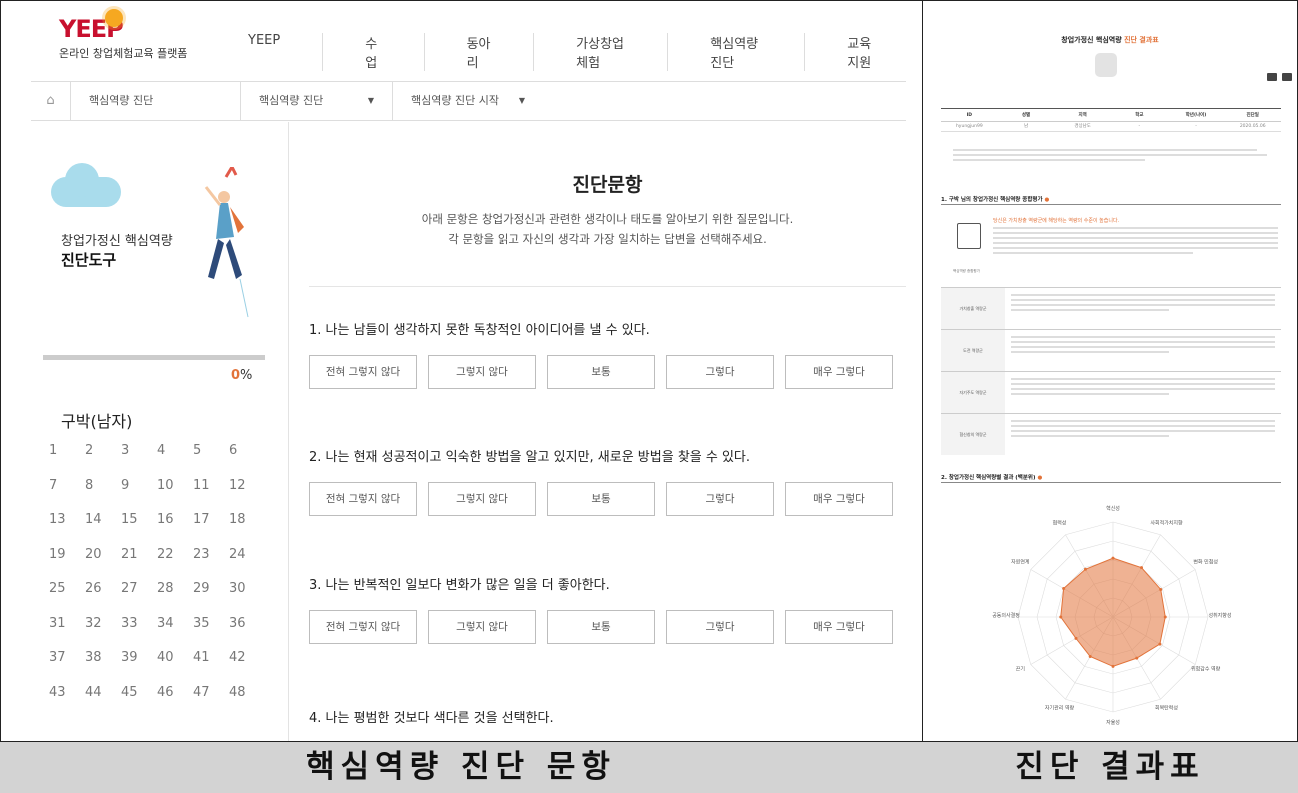 This screenshot has width=1298, height=793. I want to click on home-icon: ⌂, so click(51, 101).